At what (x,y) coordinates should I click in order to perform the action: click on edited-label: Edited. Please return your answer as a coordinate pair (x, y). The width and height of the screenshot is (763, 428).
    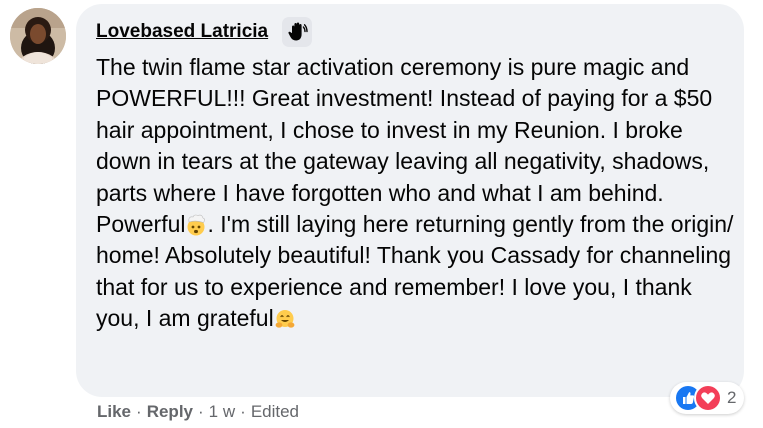
    Looking at the image, I should click on (275, 412).